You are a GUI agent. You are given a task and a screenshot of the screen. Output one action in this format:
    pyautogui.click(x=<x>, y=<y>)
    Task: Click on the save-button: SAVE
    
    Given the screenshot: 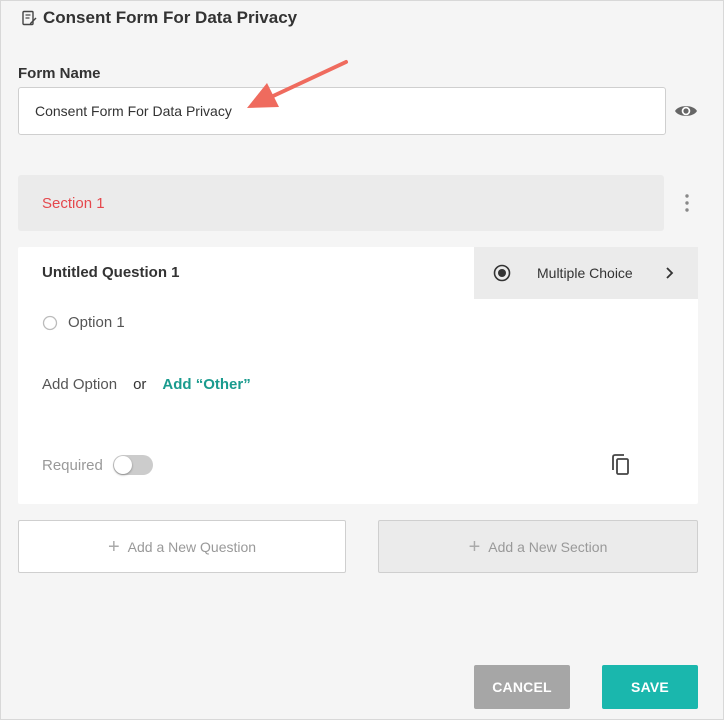 What is the action you would take?
    pyautogui.click(x=650, y=687)
    